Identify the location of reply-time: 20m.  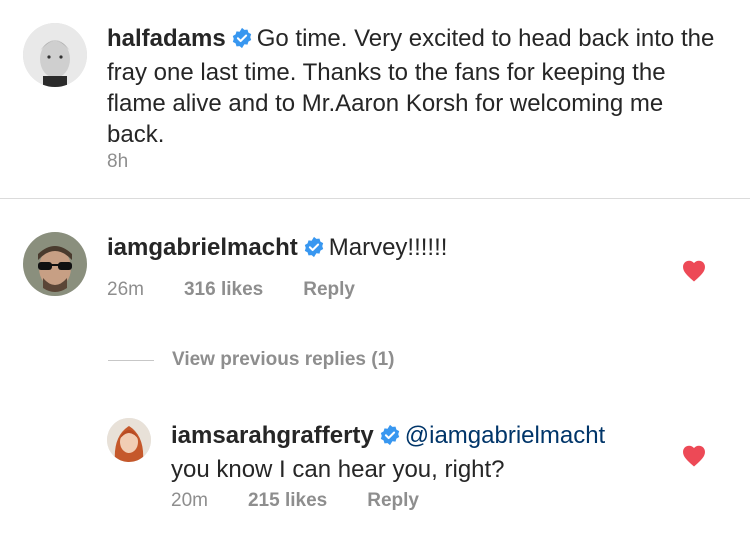
(189, 500).